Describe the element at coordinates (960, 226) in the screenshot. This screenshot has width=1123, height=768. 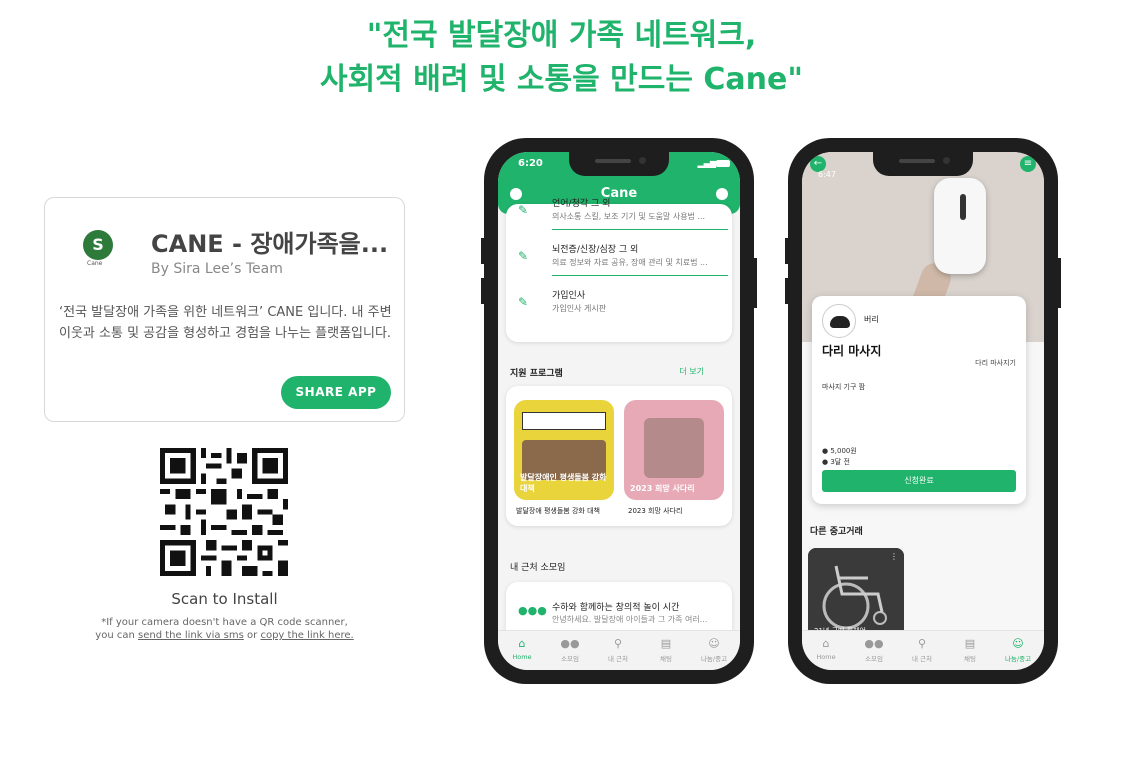
I see `massager-image` at that location.